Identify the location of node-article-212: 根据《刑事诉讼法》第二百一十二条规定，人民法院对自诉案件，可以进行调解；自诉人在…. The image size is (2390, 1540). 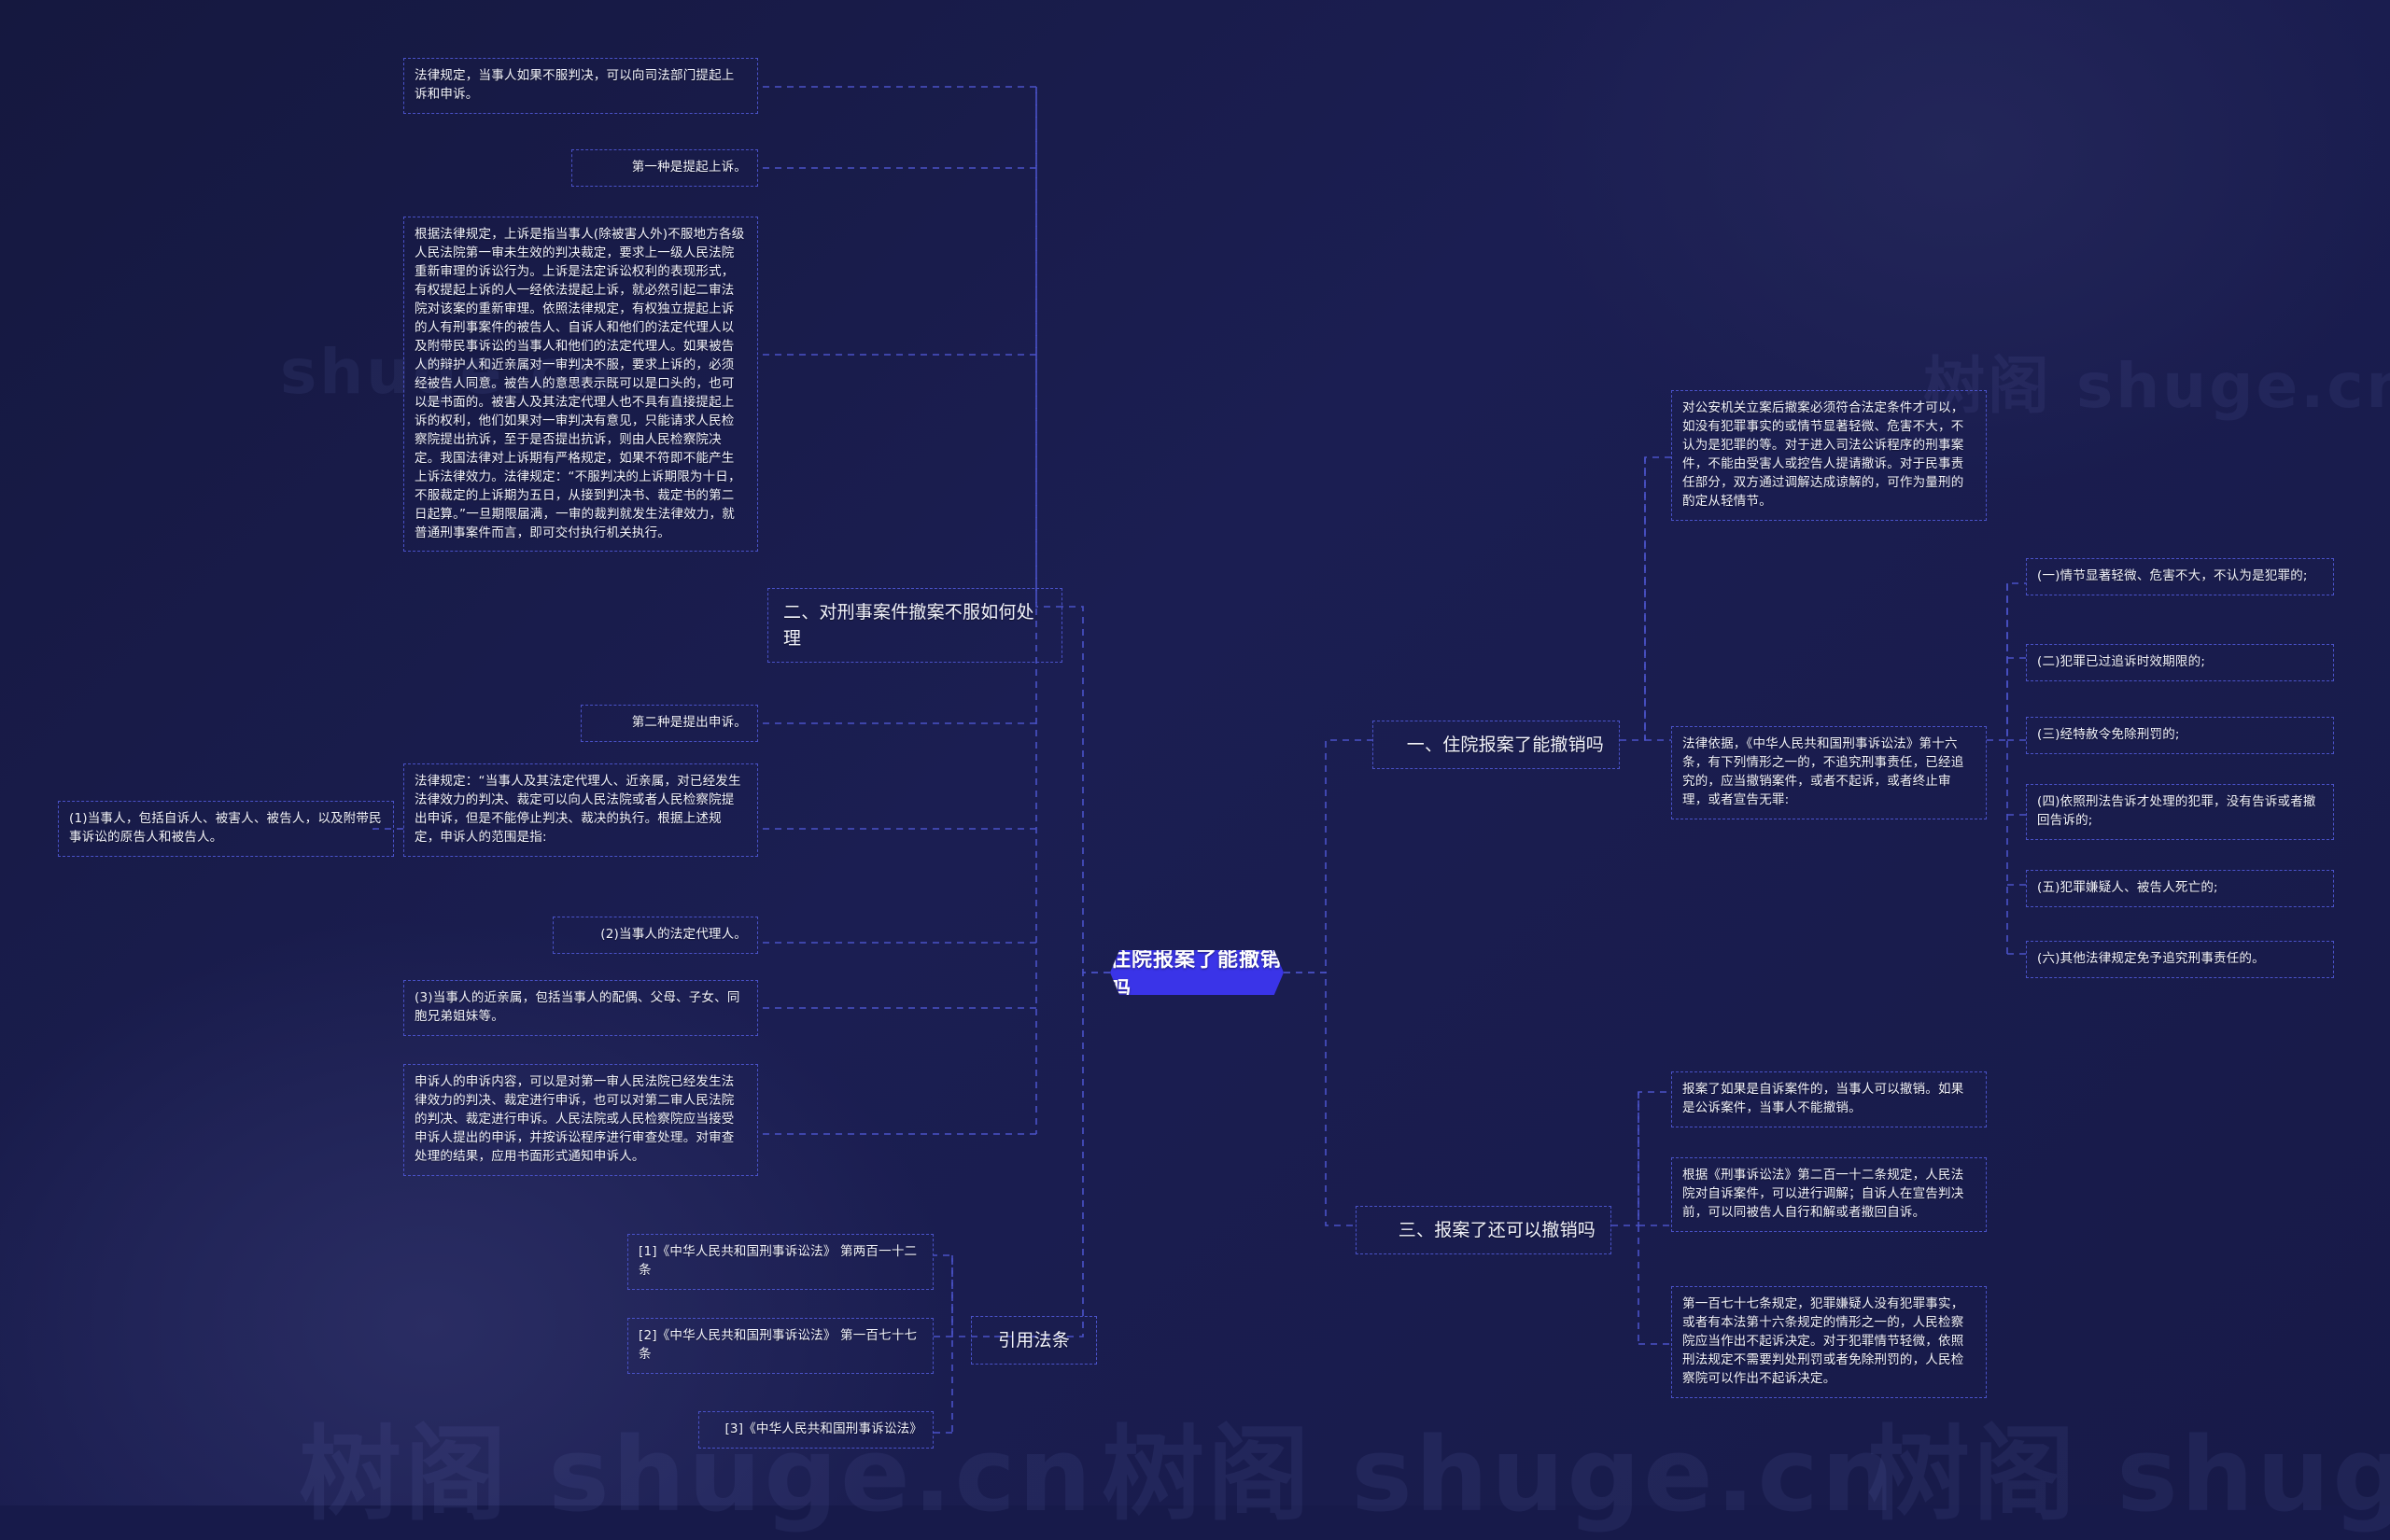
(1829, 1194).